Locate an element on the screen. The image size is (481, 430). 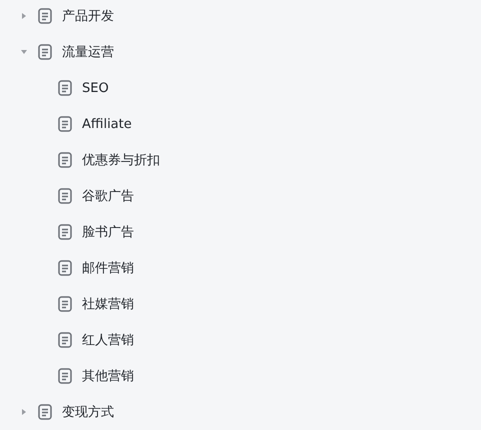
tree-item-label: 流量运营 is located at coordinates (88, 52).